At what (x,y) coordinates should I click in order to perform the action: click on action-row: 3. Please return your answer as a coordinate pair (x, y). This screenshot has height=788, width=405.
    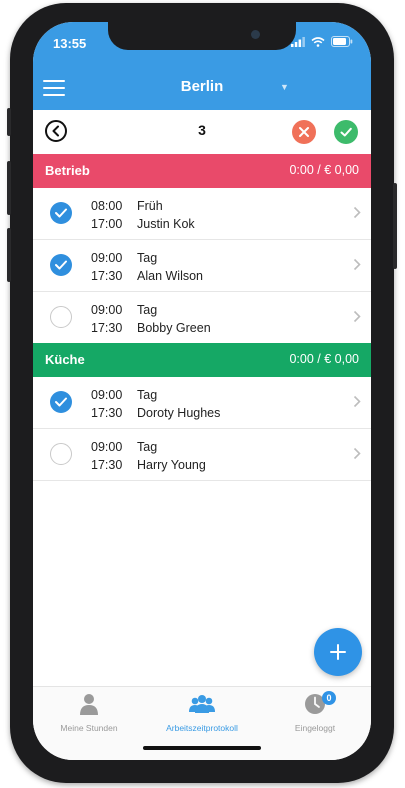
    Looking at the image, I should click on (202, 132).